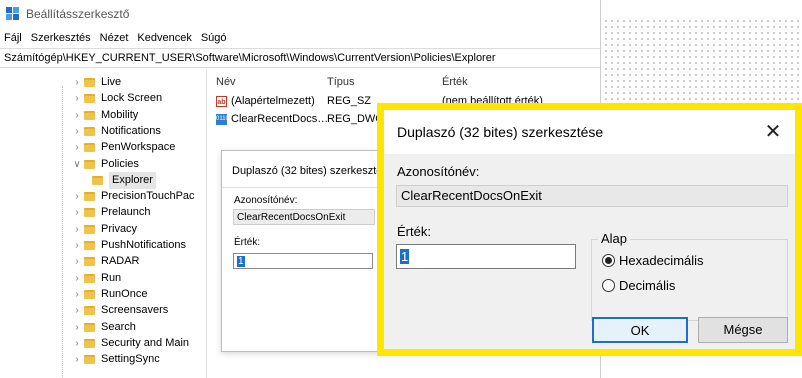 Image resolution: width=802 pixels, height=378 pixels. What do you see at coordinates (303, 261) in the screenshot?
I see `background-value-field: 1` at bounding box center [303, 261].